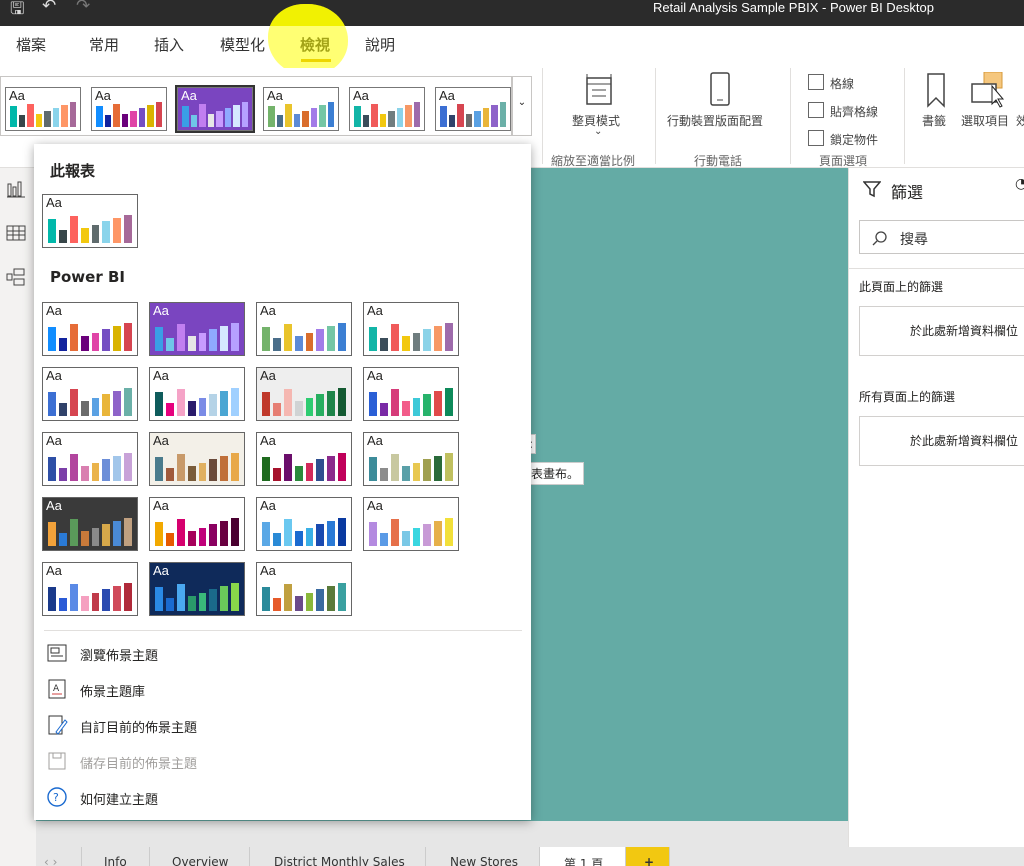 The height and width of the screenshot is (866, 1024). I want to click on page-tab-overview: Overview, so click(200, 856).